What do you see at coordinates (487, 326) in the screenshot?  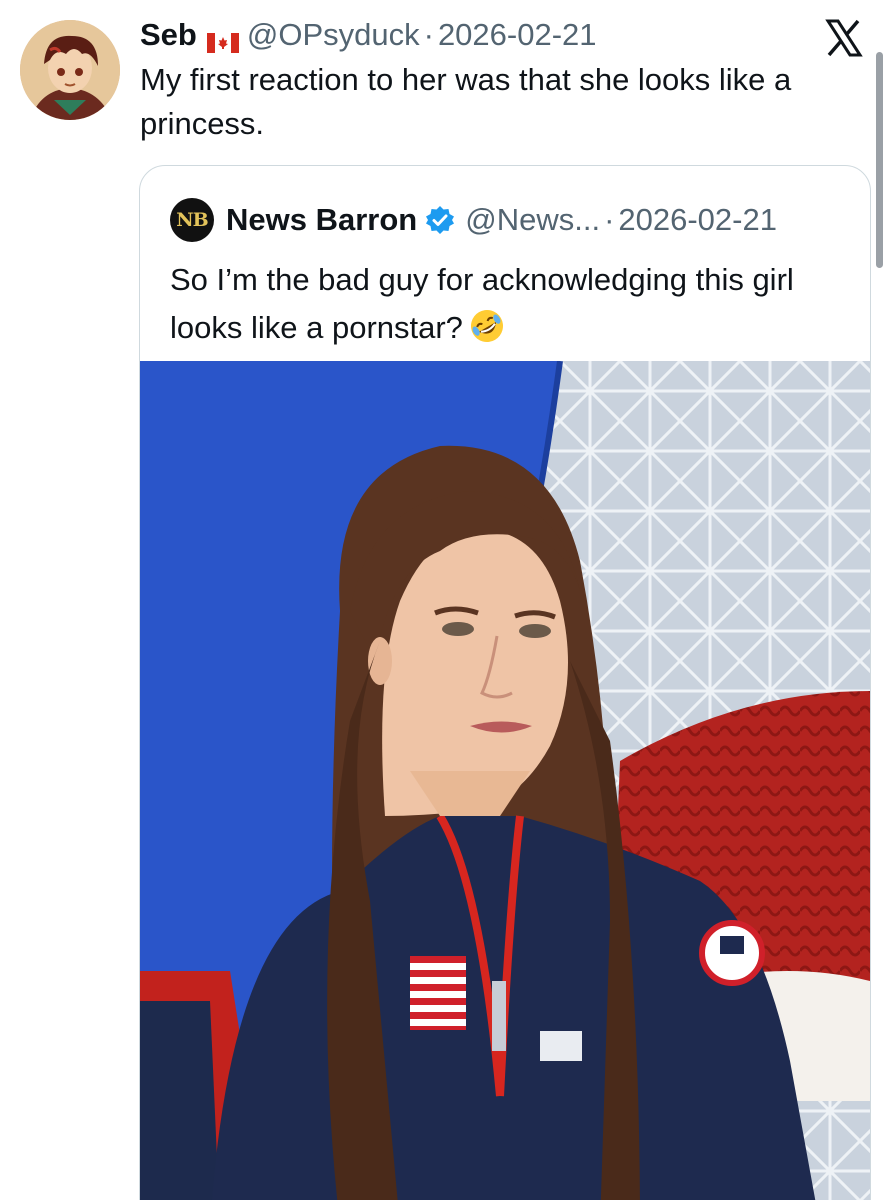 I see `rolling-on-floor-laughing-emoji` at bounding box center [487, 326].